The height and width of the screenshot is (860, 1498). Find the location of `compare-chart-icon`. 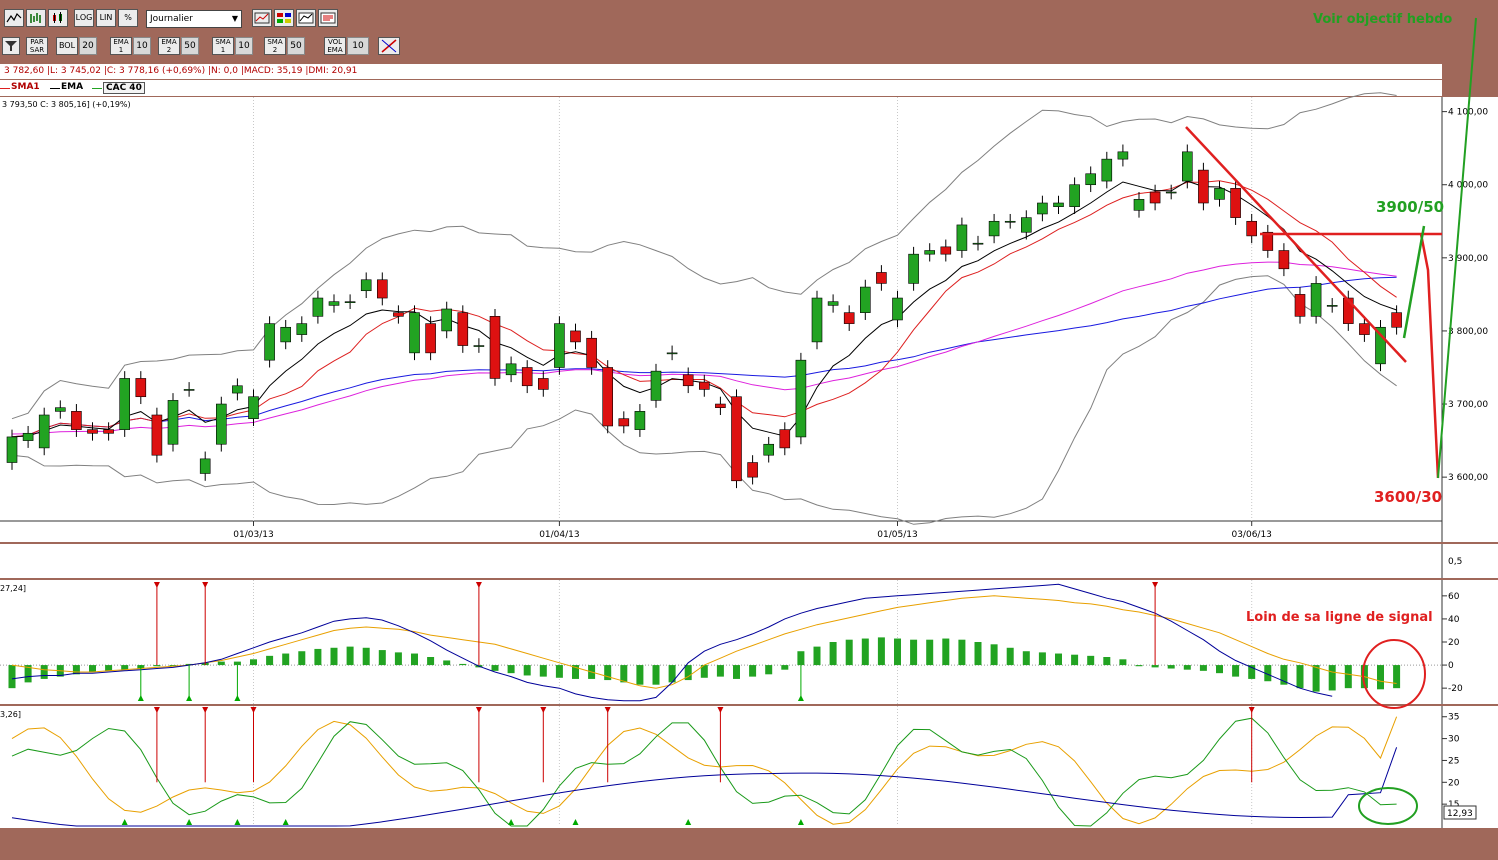

compare-chart-icon is located at coordinates (306, 18).